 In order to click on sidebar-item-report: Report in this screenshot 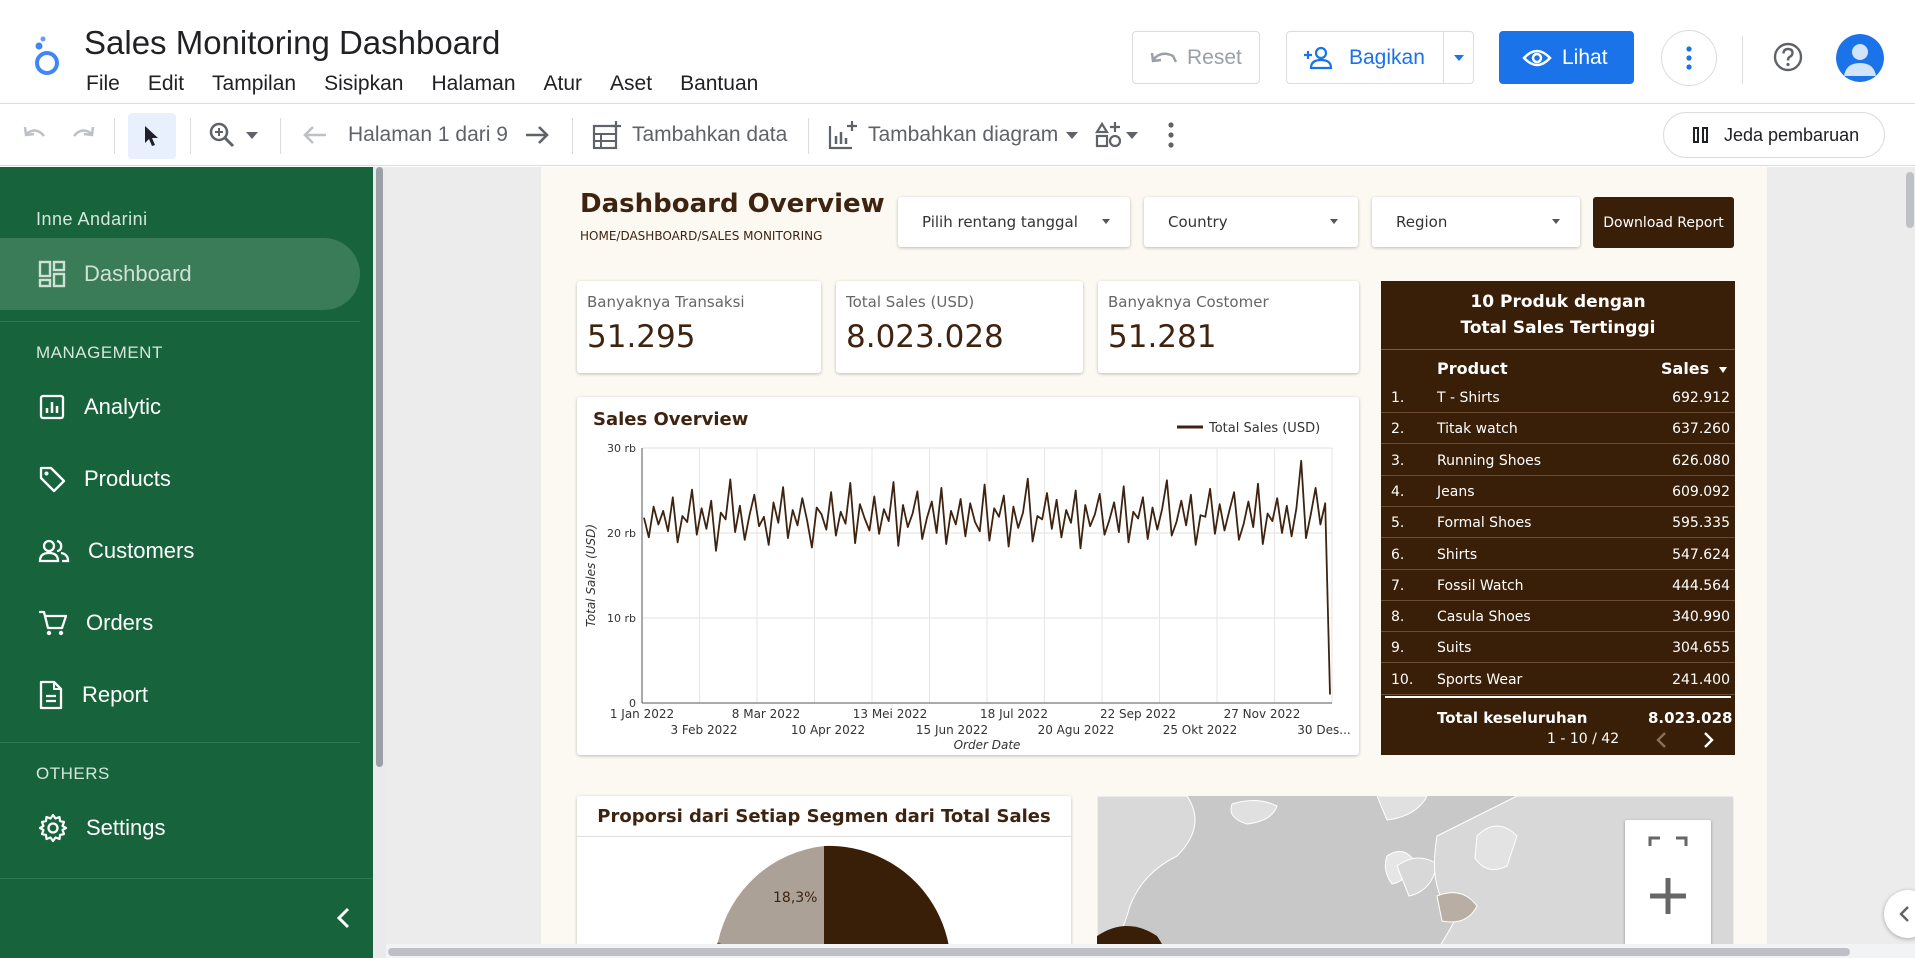, I will do `click(180, 695)`.